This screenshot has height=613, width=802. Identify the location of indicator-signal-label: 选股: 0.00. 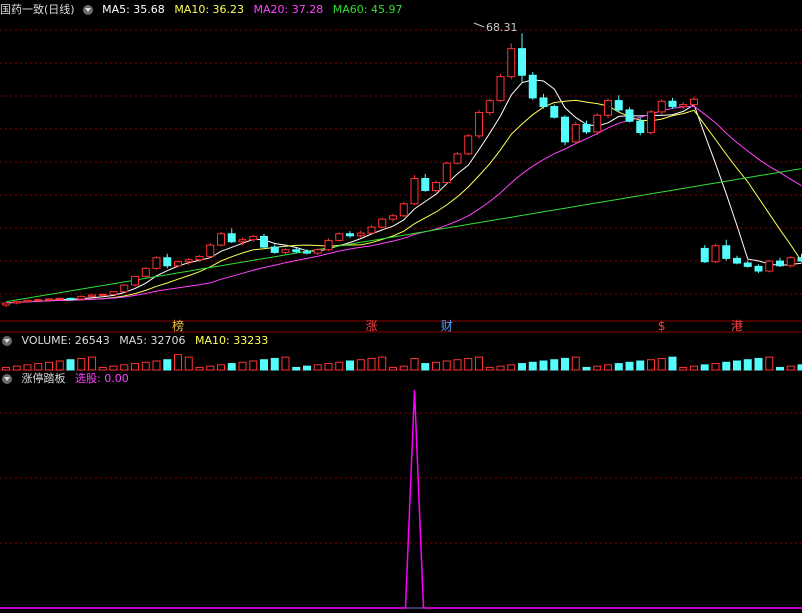
(102, 378).